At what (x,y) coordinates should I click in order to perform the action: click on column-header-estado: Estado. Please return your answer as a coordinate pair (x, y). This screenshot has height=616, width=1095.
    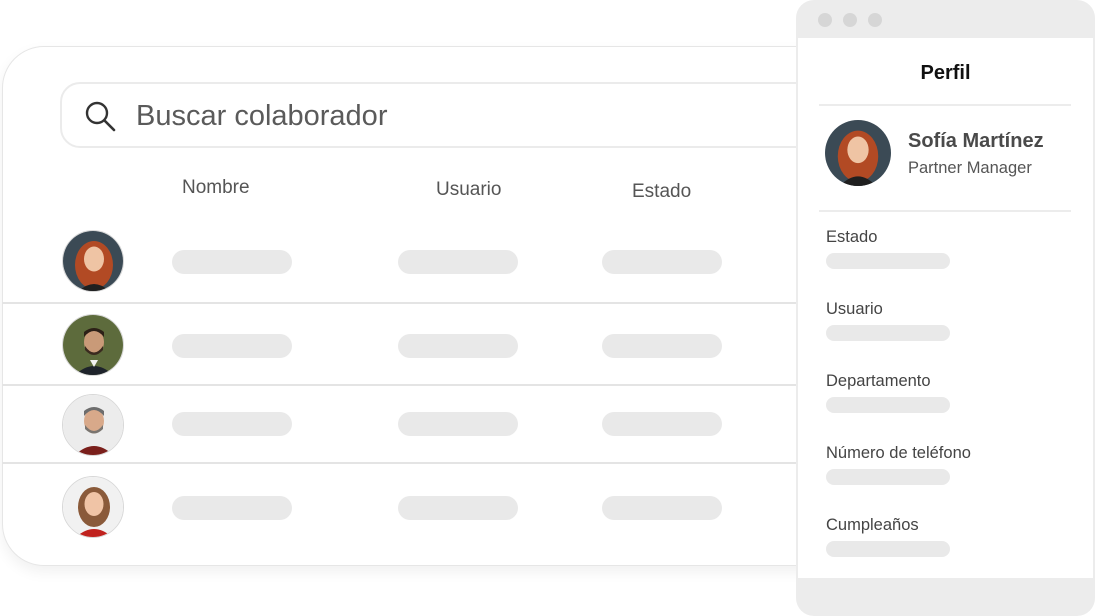
    Looking at the image, I should click on (661, 192).